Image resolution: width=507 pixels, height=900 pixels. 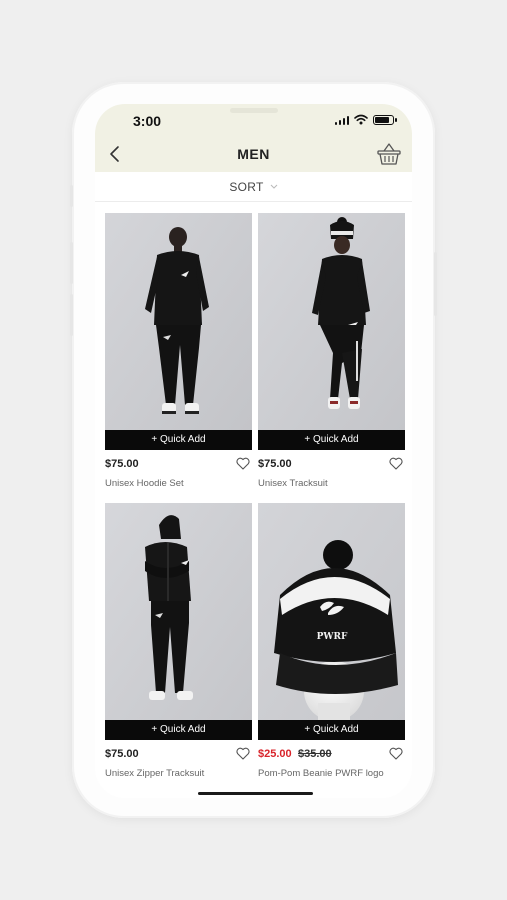 What do you see at coordinates (246, 186) in the screenshot?
I see `sort-label: SORT` at bounding box center [246, 186].